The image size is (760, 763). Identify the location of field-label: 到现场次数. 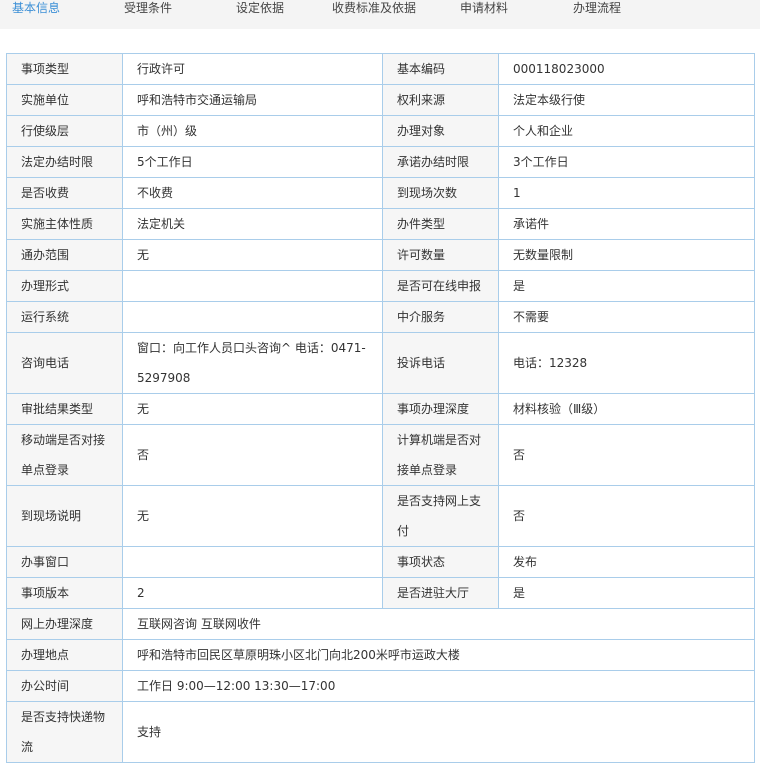
(440, 193).